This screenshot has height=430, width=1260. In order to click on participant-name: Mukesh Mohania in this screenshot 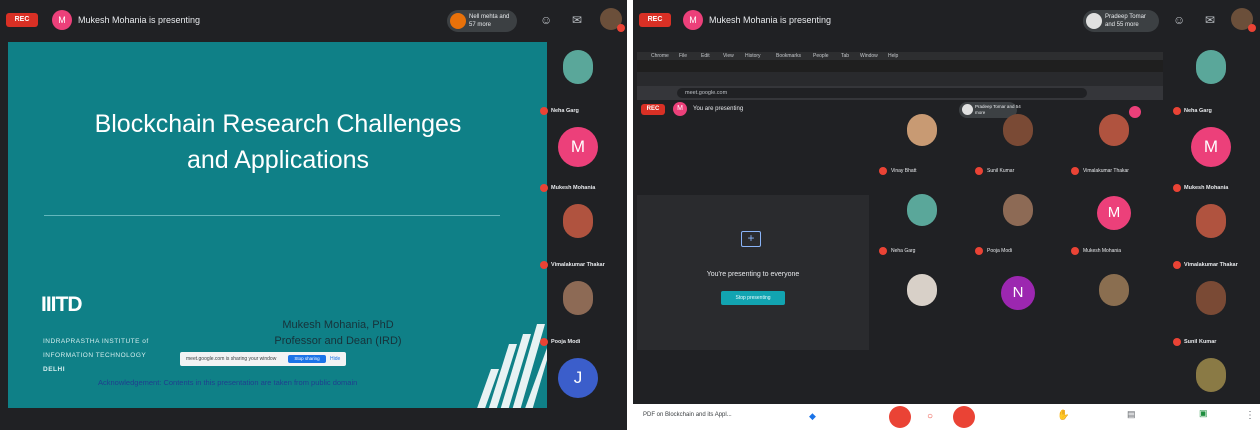, I will do `click(1206, 188)`.